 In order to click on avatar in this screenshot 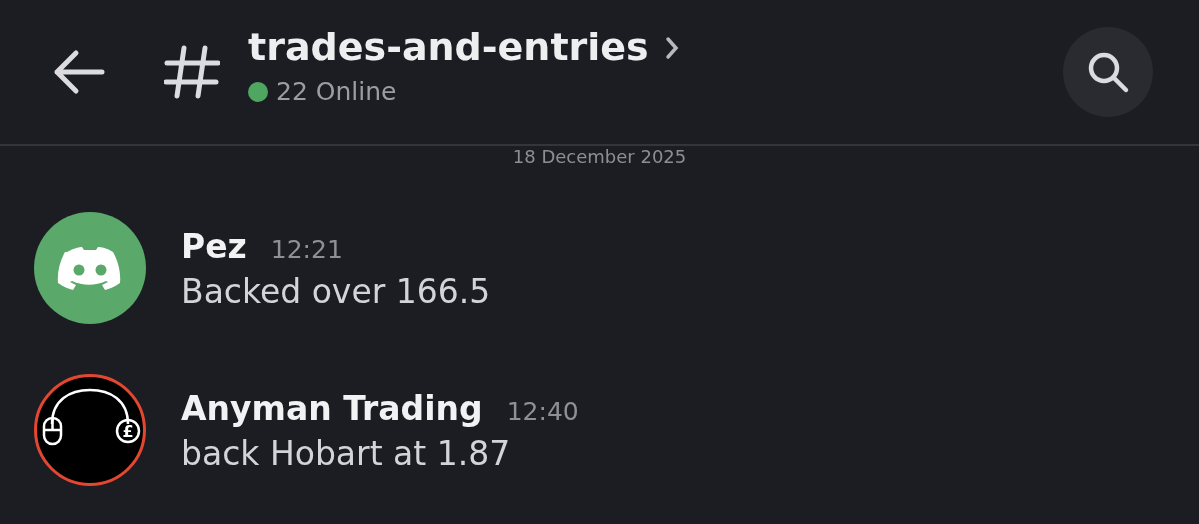, I will do `click(90, 268)`.